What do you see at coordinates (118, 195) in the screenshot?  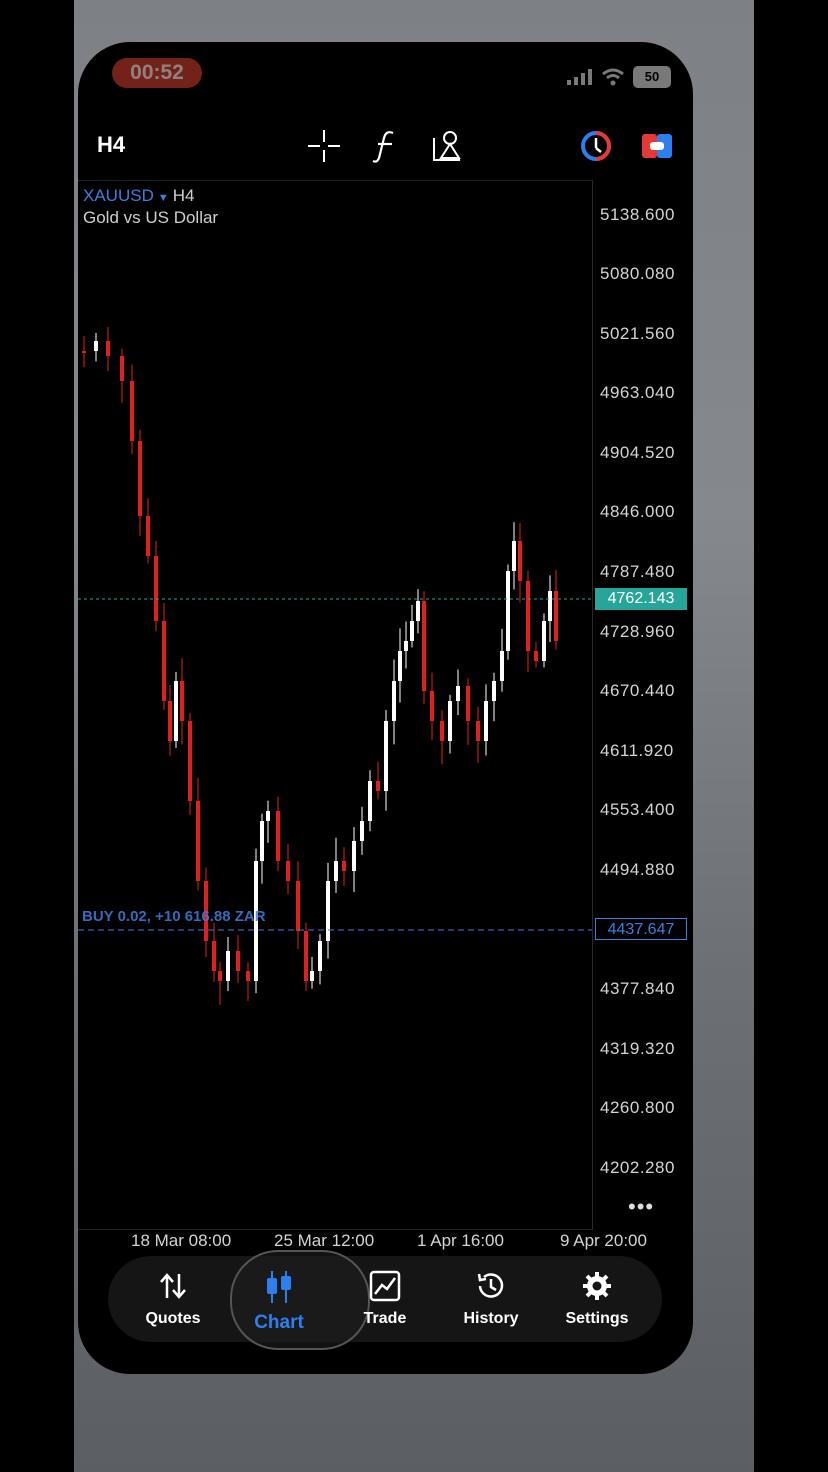 I see `symbol-name: XAUUSD` at bounding box center [118, 195].